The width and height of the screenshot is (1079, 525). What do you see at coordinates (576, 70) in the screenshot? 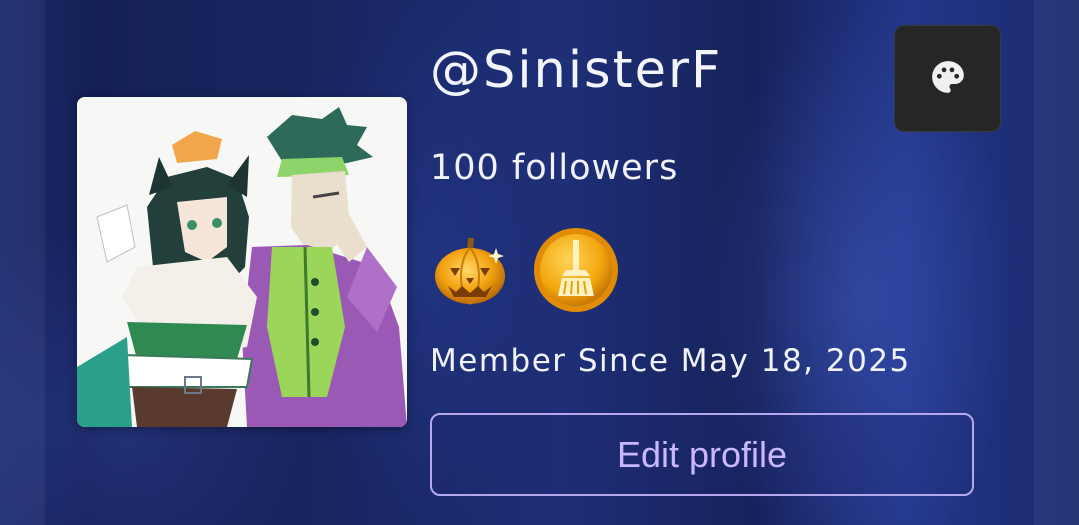
I see `username: @SinisterF` at bounding box center [576, 70].